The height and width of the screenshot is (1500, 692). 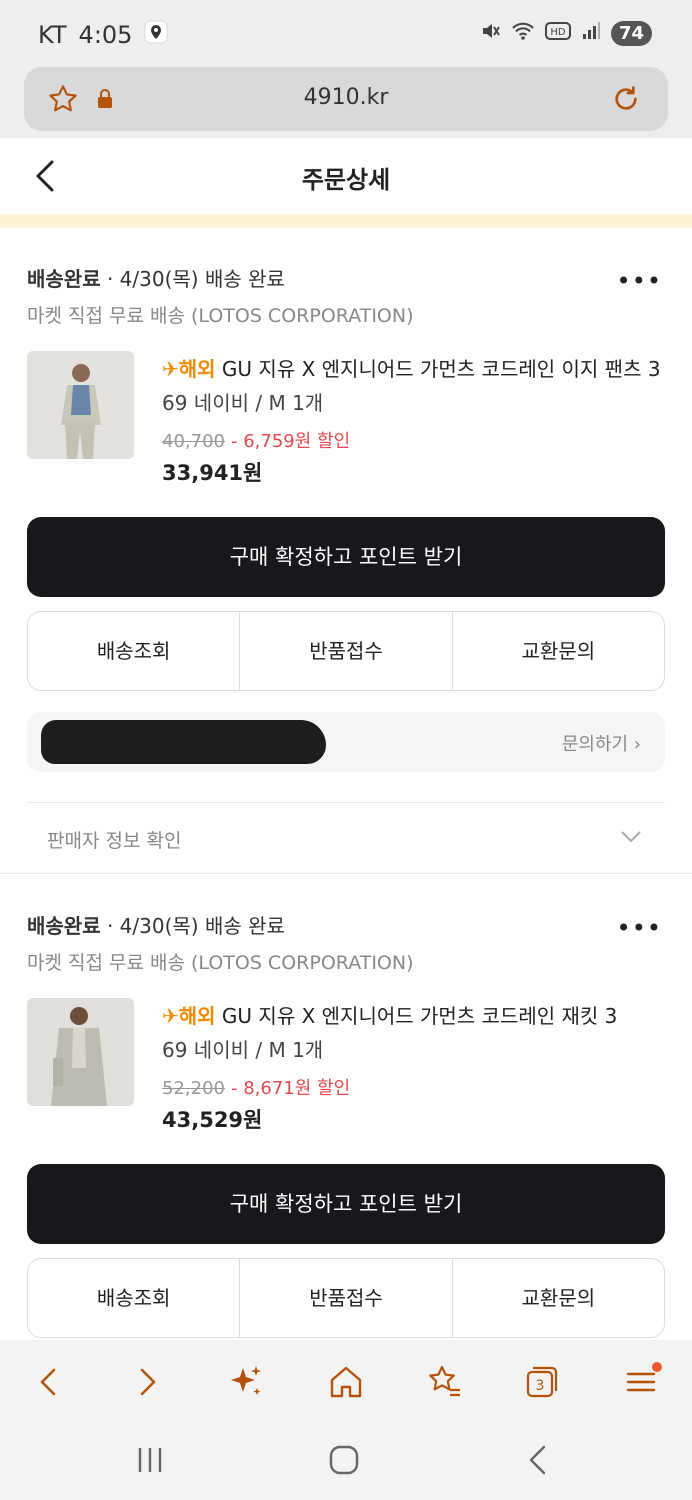 I want to click on tabs-icon: 3, so click(x=542, y=1382).